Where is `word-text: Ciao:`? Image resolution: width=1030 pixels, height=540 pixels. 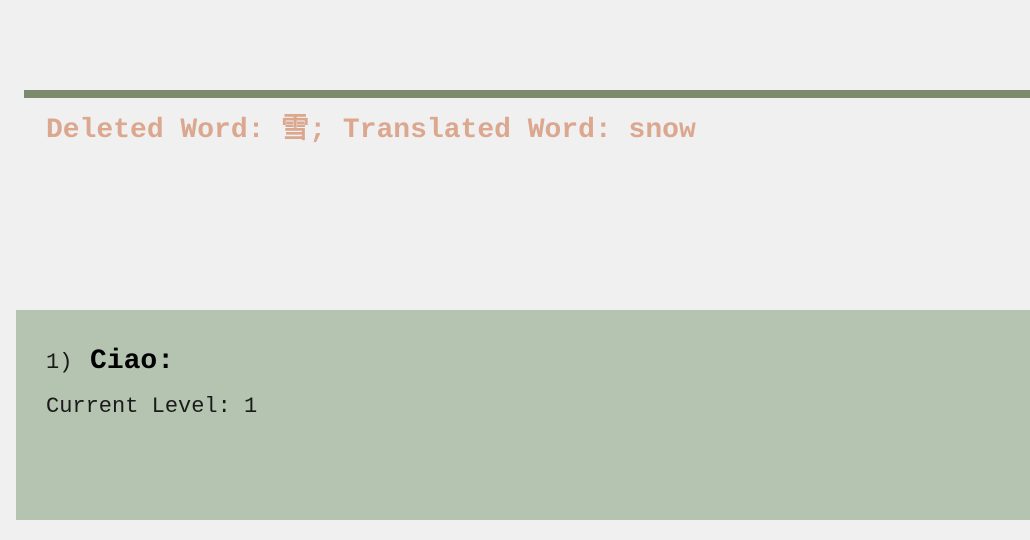 word-text: Ciao: is located at coordinates (132, 361).